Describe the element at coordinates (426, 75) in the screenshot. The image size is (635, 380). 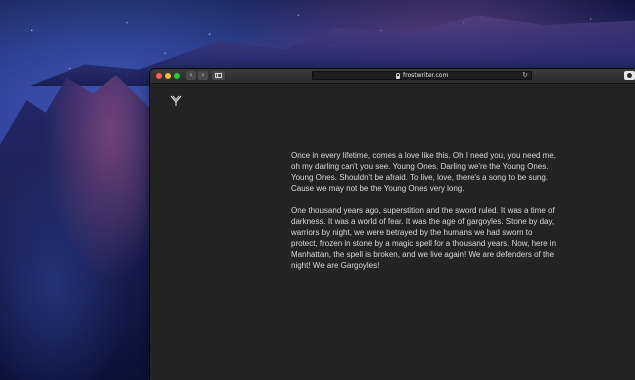
I see `url-text: frostwriter.com` at that location.